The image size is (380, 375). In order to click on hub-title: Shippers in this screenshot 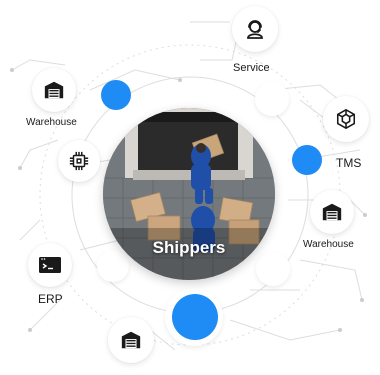, I will do `click(189, 247)`.